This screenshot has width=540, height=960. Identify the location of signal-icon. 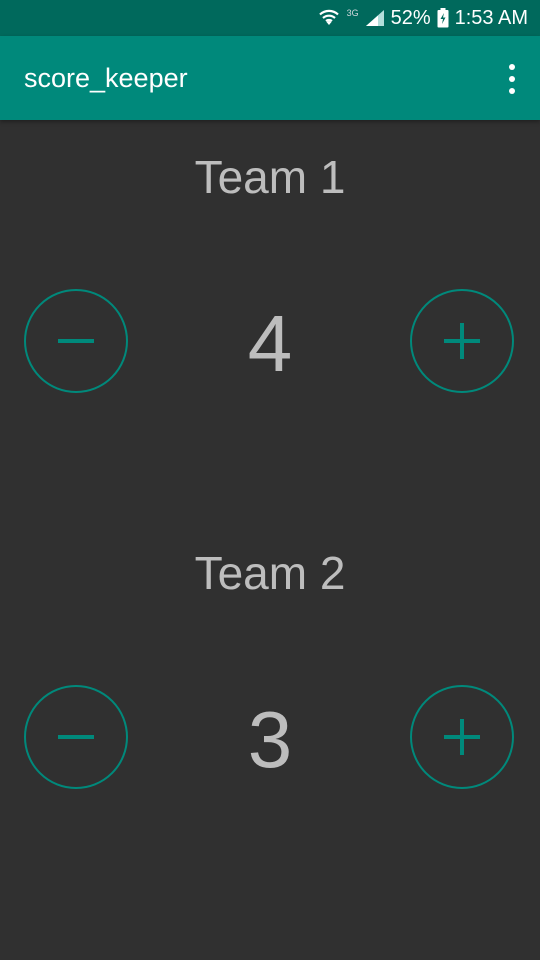
(375, 18).